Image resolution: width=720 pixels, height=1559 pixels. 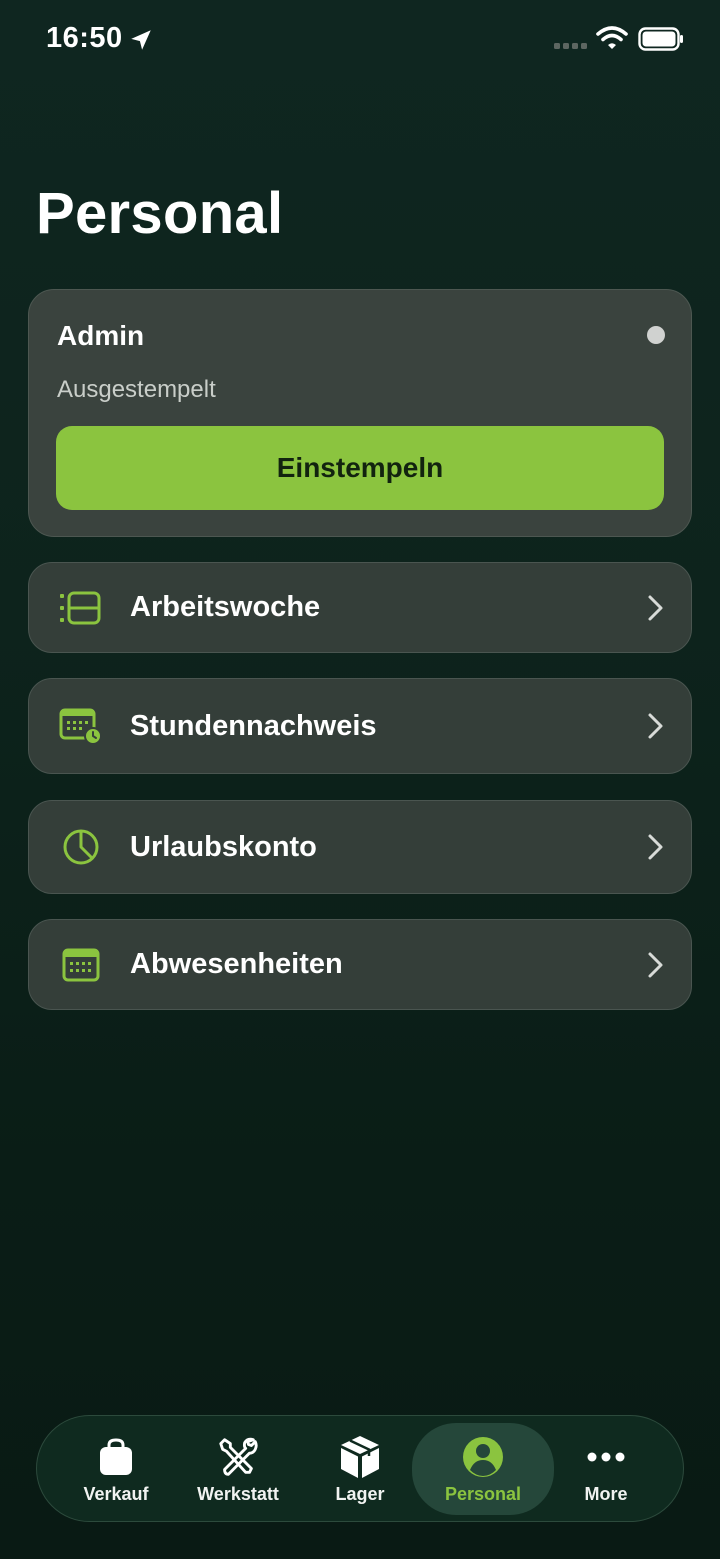 What do you see at coordinates (253, 725) in the screenshot?
I see `menu-item-label: Stundennachweis` at bounding box center [253, 725].